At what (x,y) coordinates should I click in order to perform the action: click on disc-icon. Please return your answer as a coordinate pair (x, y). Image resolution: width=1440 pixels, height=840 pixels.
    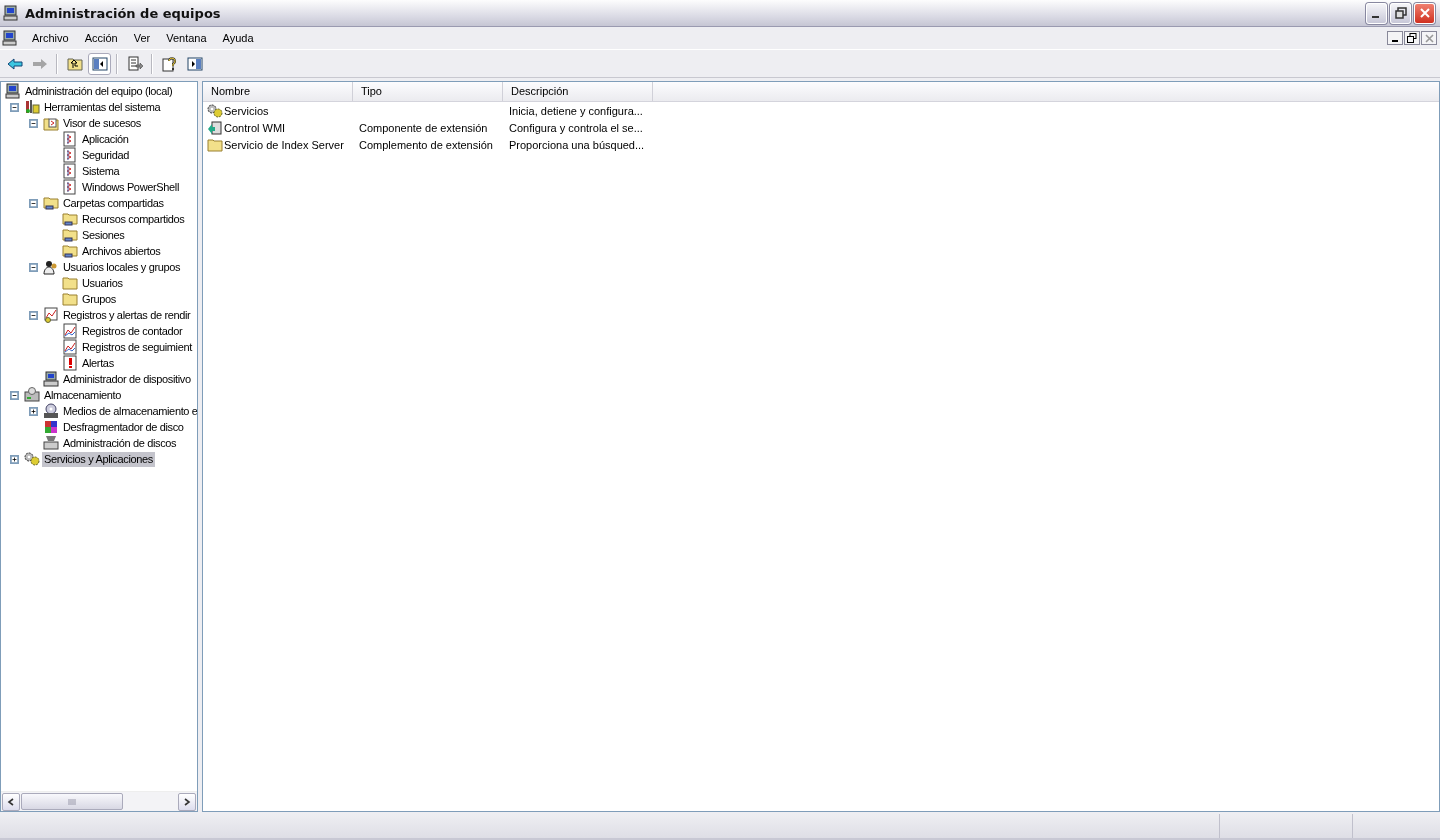
    Looking at the image, I should click on (51, 411).